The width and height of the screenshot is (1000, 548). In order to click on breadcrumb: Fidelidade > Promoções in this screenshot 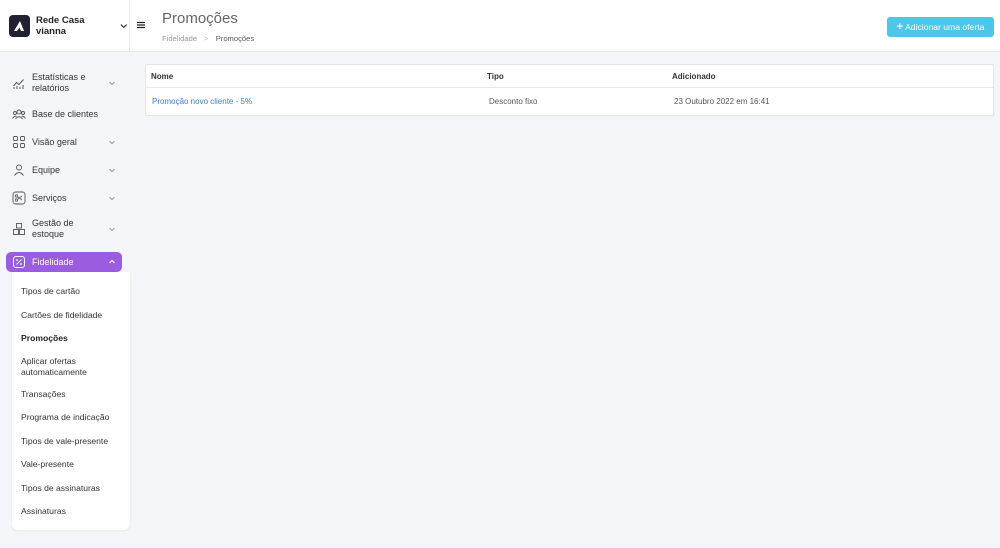, I will do `click(208, 38)`.